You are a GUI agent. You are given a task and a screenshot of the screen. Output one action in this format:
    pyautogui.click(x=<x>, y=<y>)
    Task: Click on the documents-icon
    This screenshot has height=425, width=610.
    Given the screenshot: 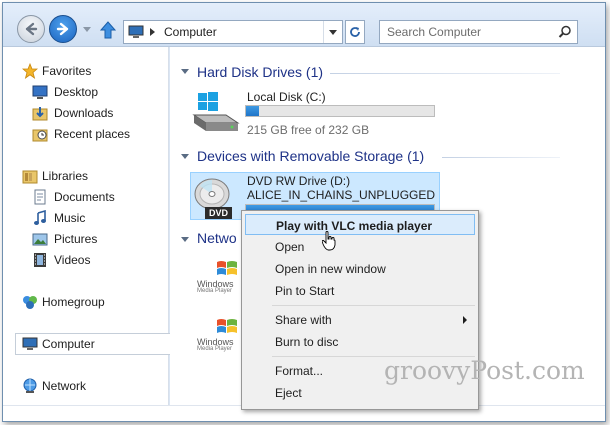 What is the action you would take?
    pyautogui.click(x=40, y=197)
    